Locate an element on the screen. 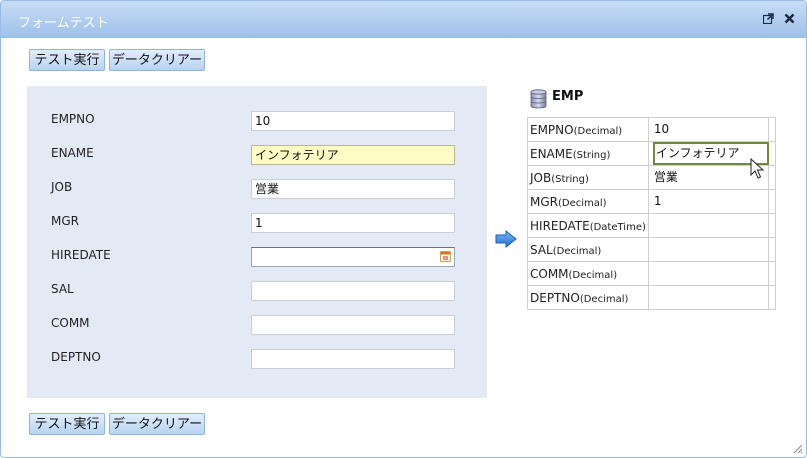  column-name-cell: ENAME(String) is located at coordinates (588, 153).